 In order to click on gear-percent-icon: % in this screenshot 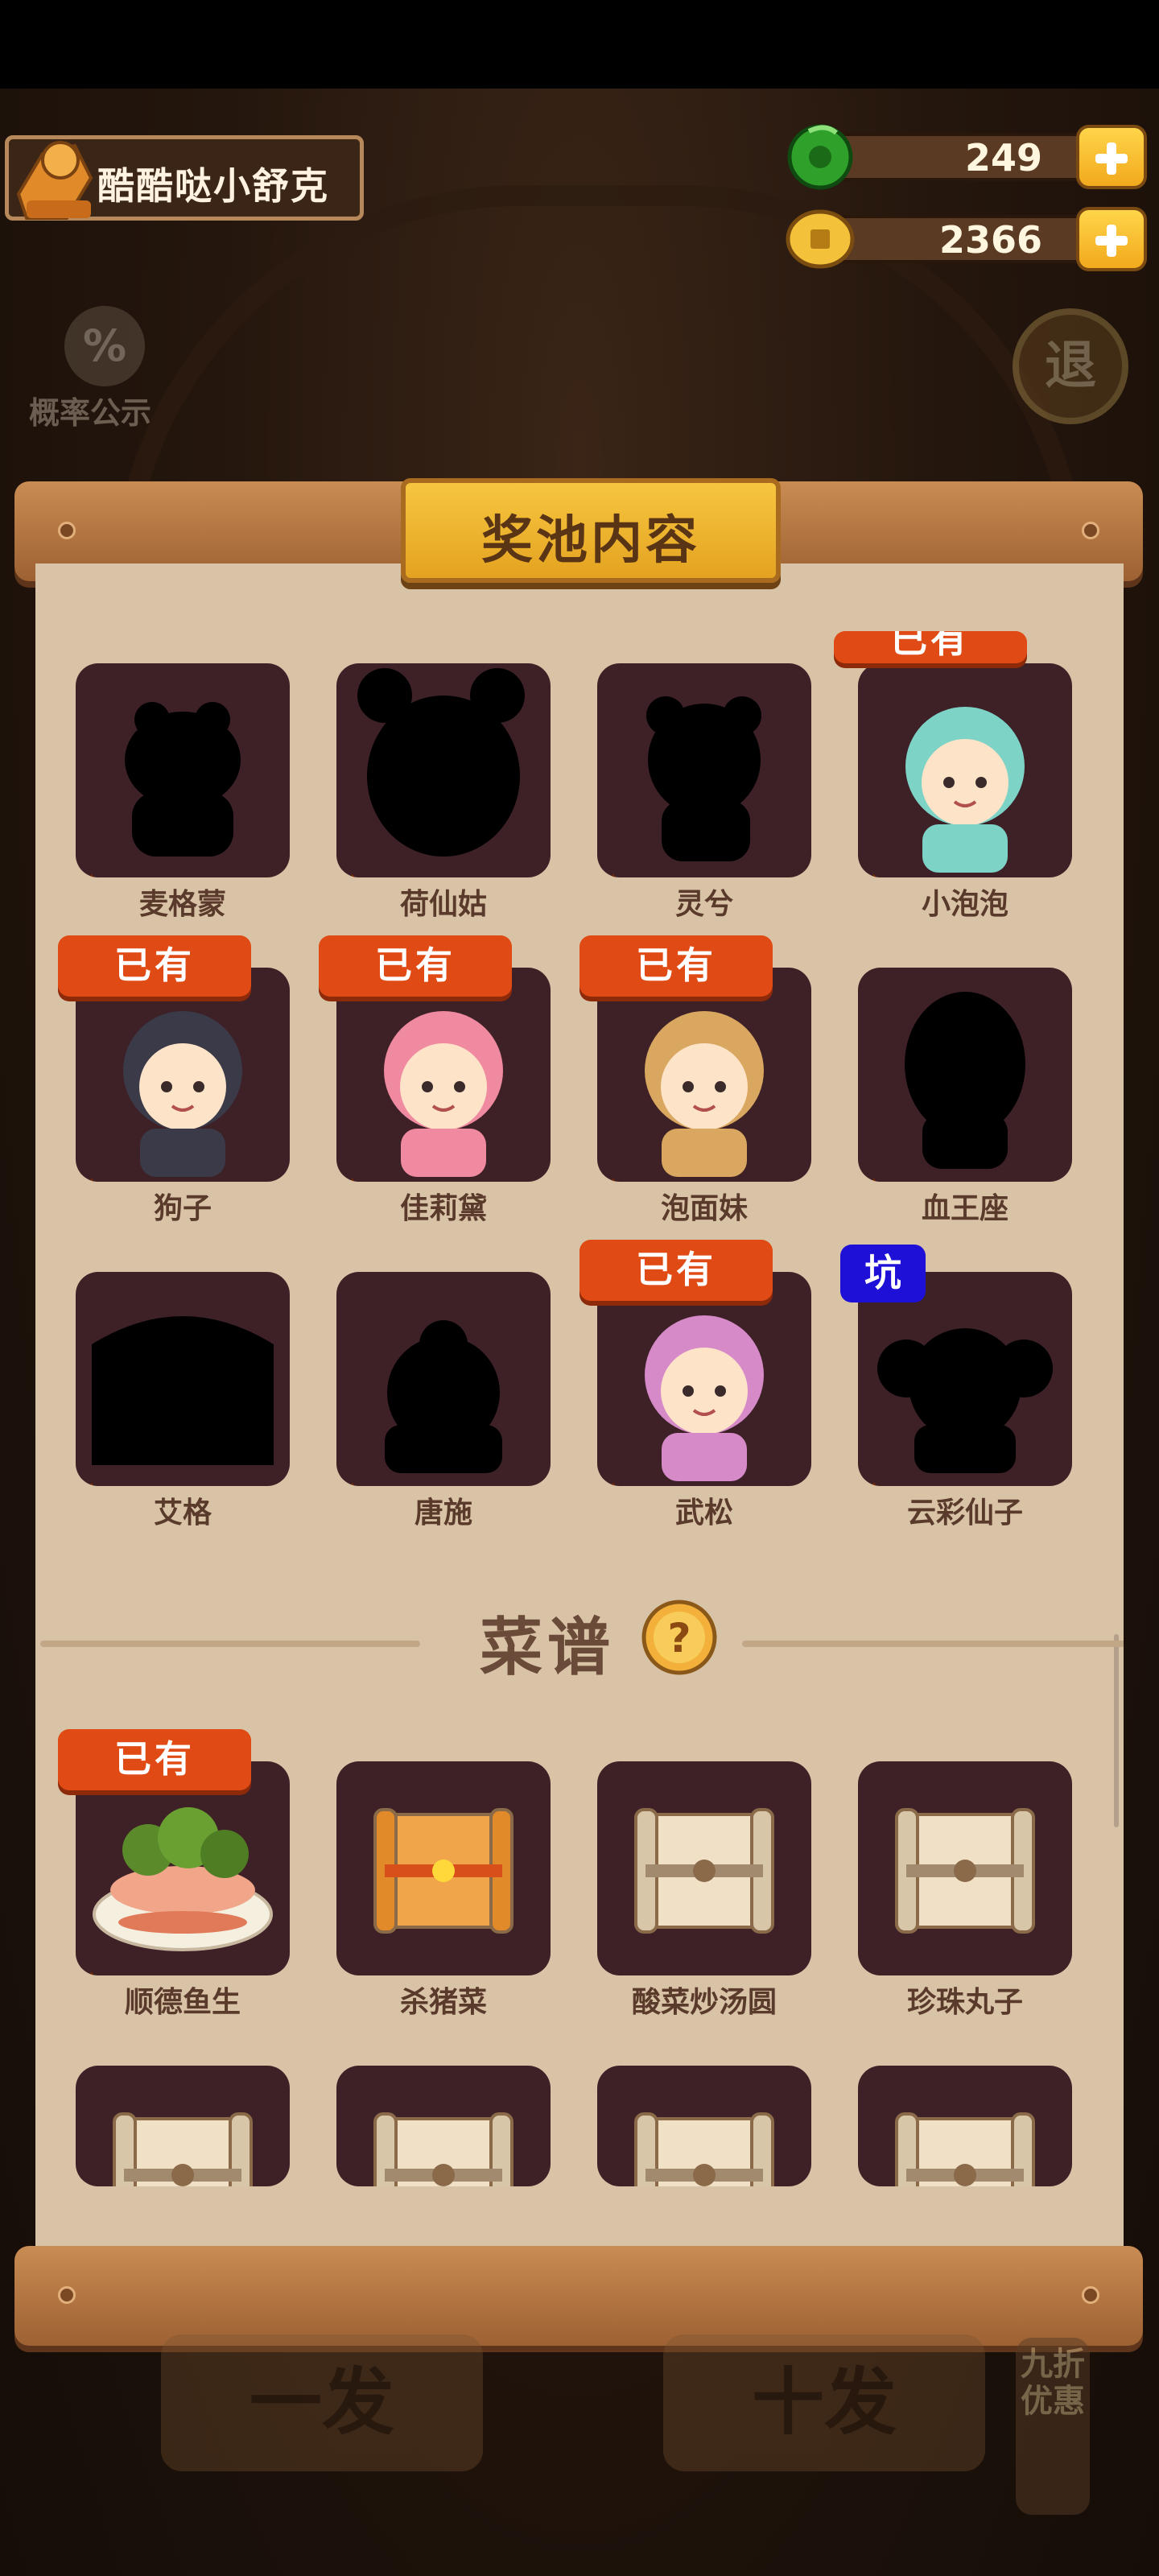, I will do `click(105, 346)`.